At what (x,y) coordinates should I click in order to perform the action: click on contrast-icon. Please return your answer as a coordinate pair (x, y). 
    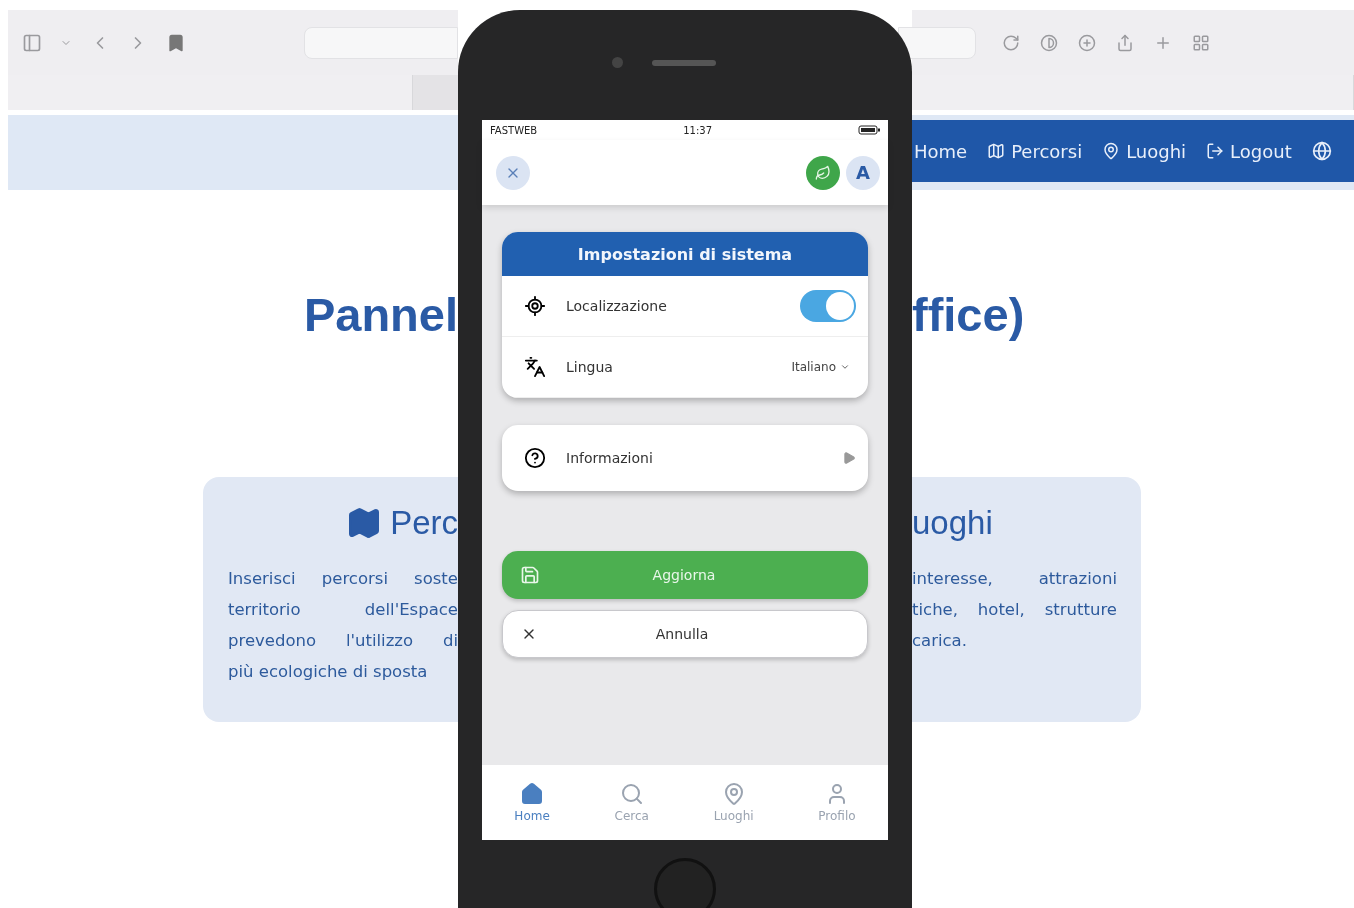
    Looking at the image, I should click on (1049, 42).